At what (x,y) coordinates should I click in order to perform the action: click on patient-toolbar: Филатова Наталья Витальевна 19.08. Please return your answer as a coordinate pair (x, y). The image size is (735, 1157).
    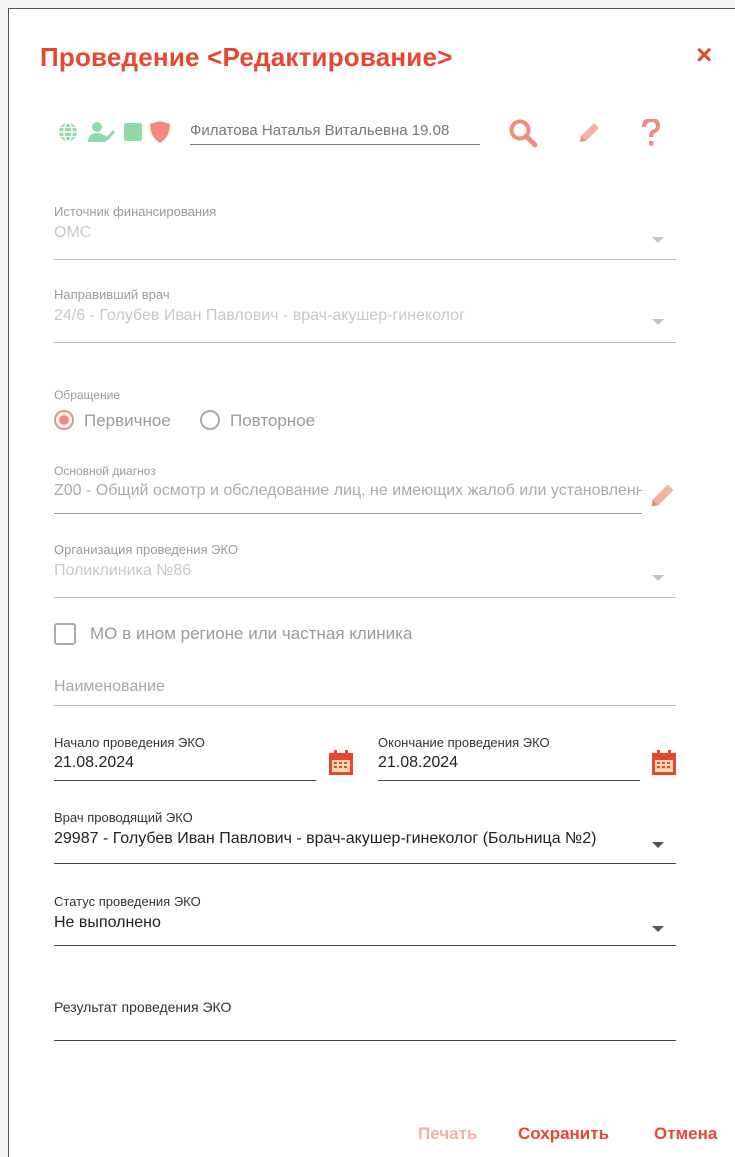
    Looking at the image, I should click on (368, 134).